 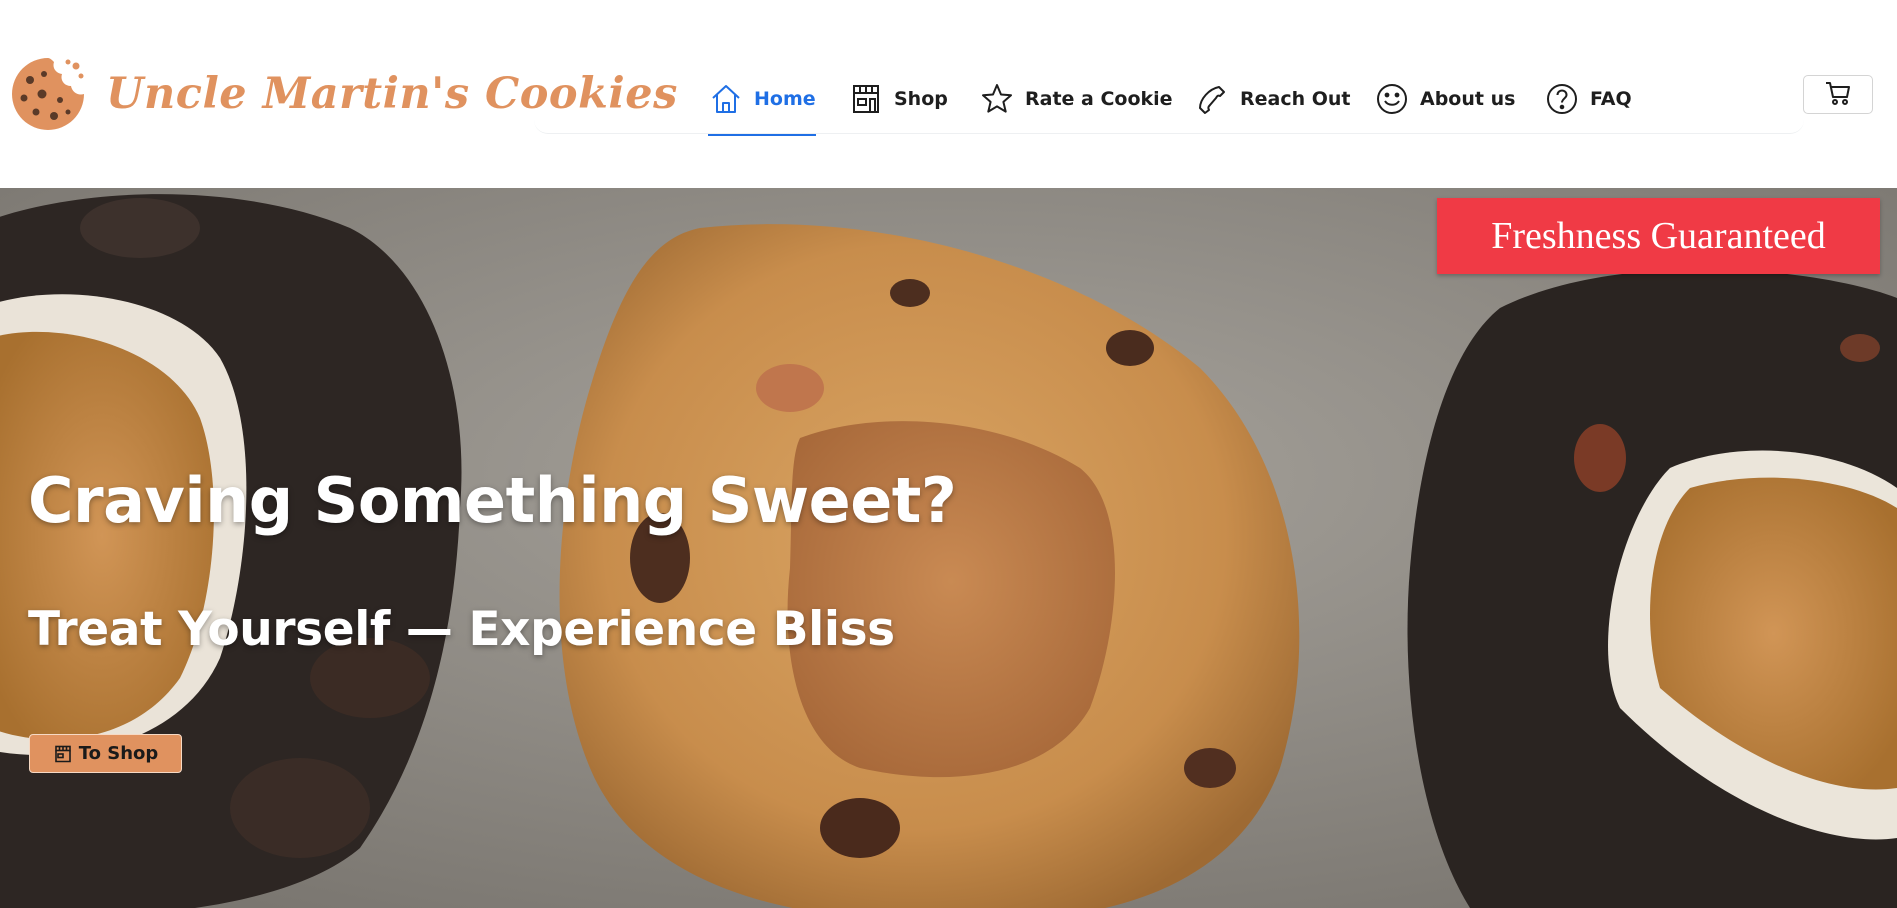 What do you see at coordinates (1212, 99) in the screenshot?
I see `phone-icon` at bounding box center [1212, 99].